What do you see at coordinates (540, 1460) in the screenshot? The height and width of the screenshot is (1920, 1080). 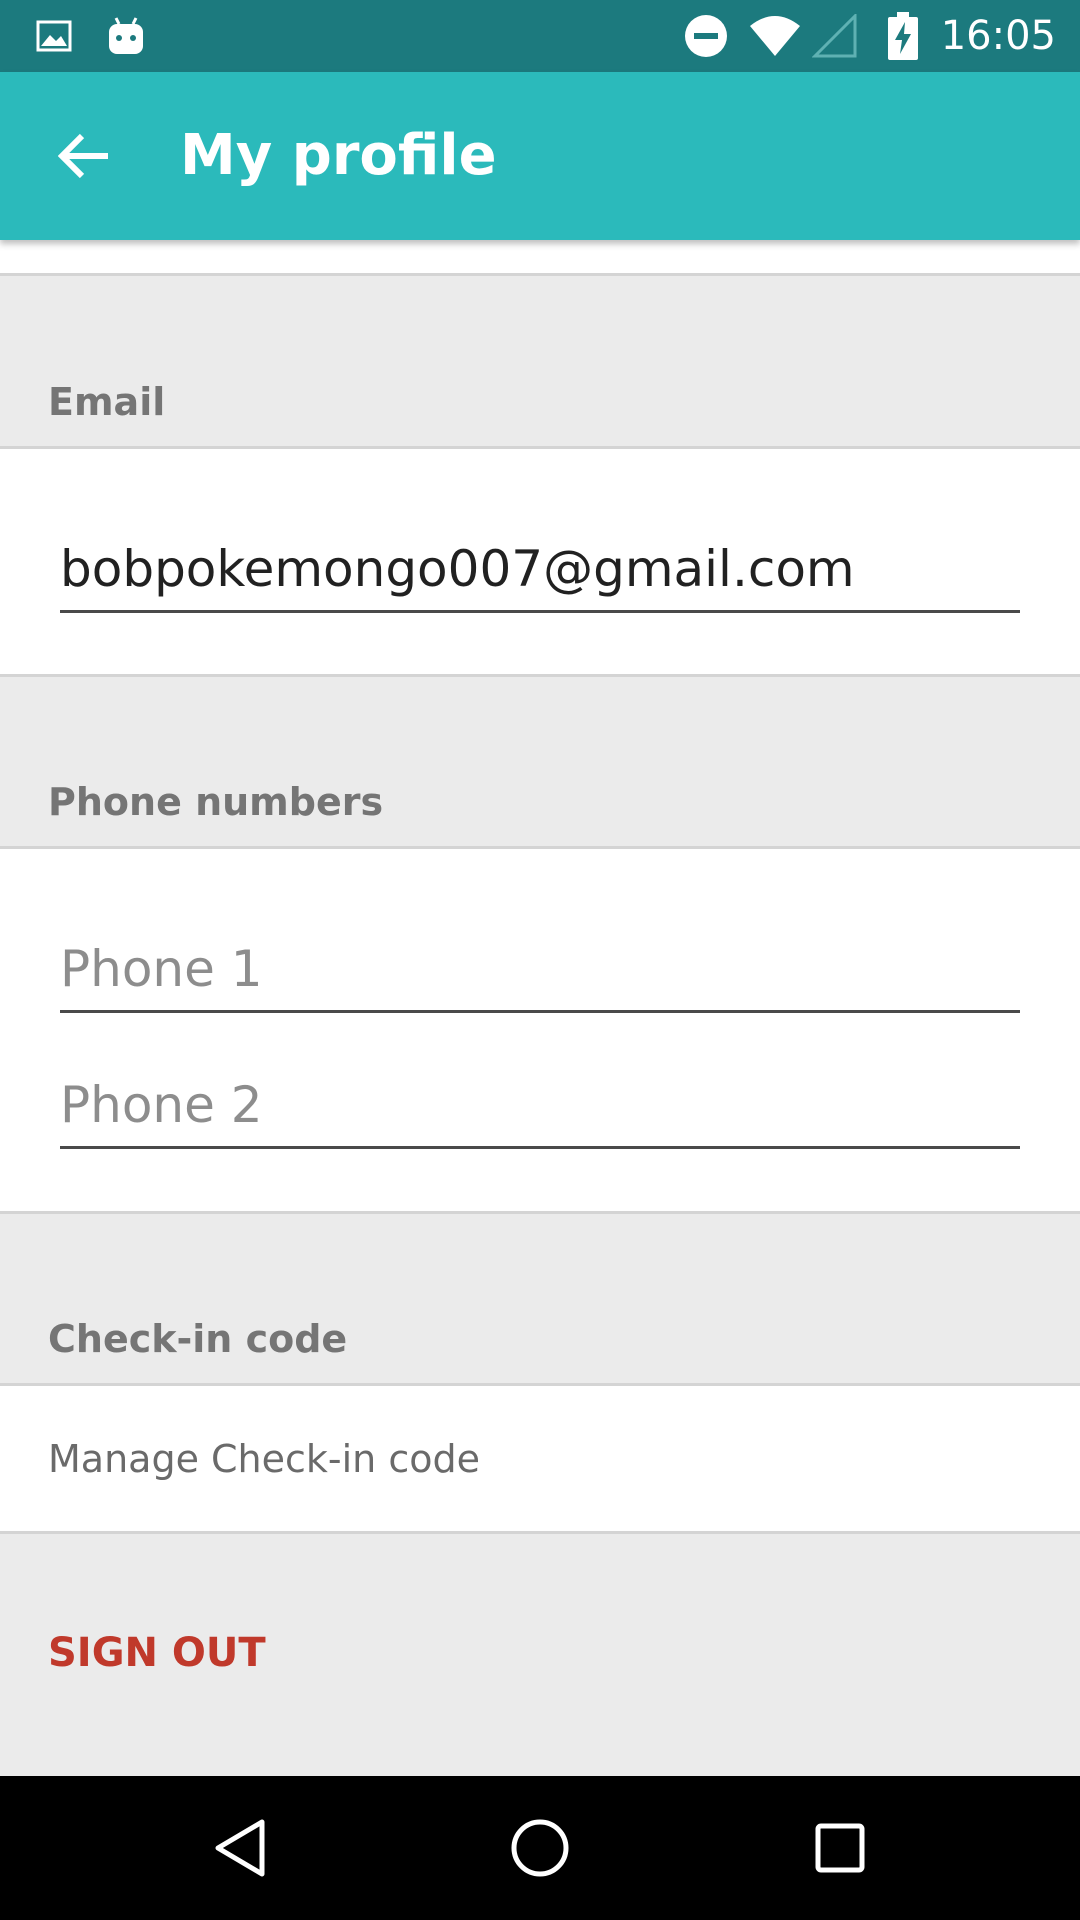 I see `checkin-card: Manage Check-in code` at bounding box center [540, 1460].